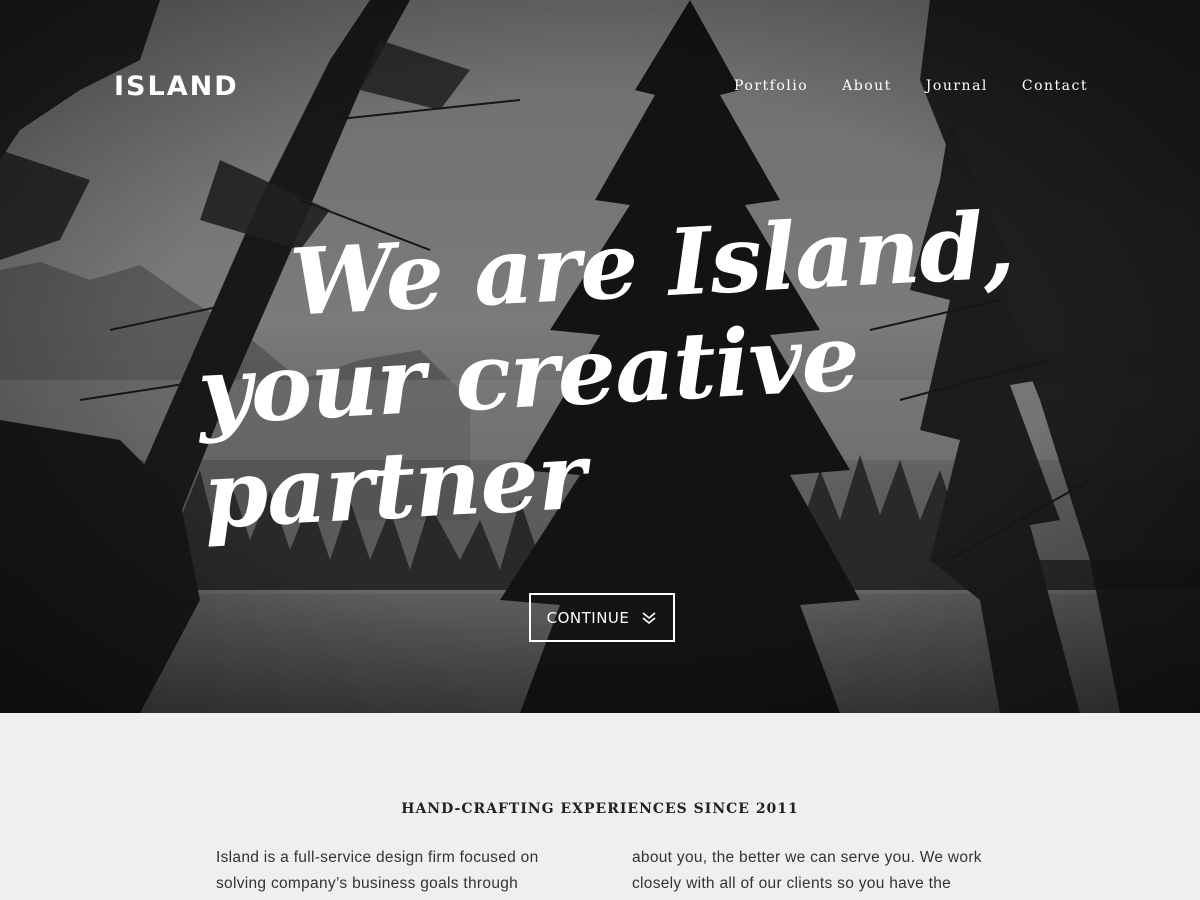 Image resolution: width=1200 pixels, height=900 pixels. I want to click on intro-tagline: HAND-CRAFTING EXPERIENCES SINCE 2011, so click(600, 809).